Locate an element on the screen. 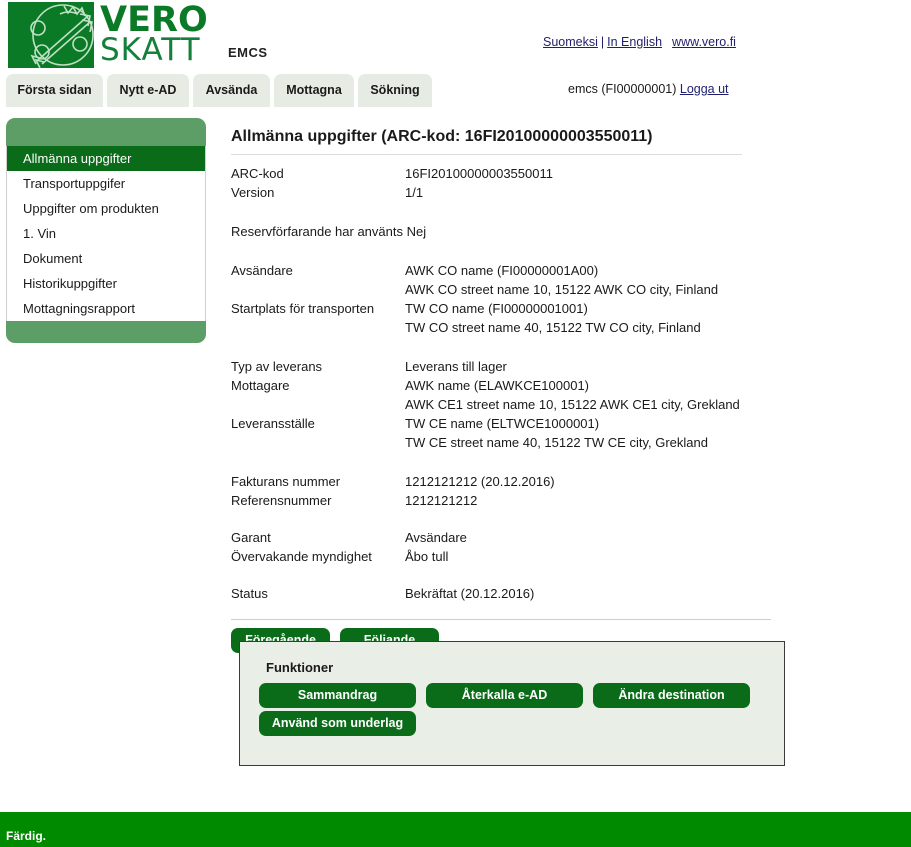 The image size is (911, 847). detail-value: TW CO name (FI00000001001) is located at coordinates (496, 308).